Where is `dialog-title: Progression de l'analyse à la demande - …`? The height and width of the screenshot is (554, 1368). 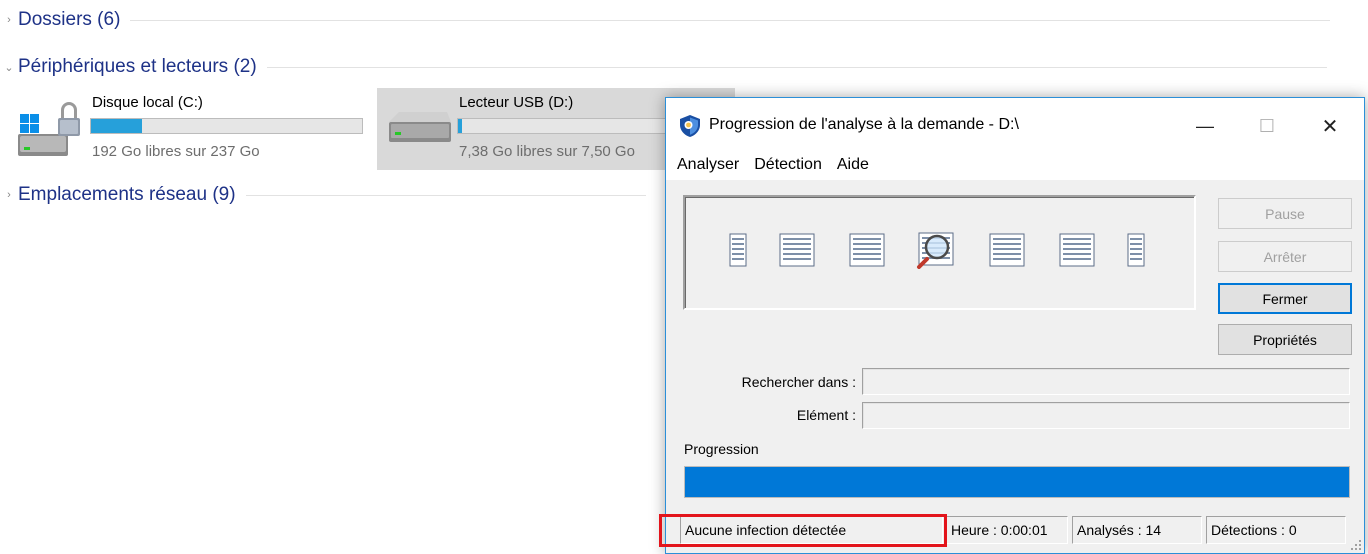 dialog-title: Progression de l'analyse à la demande - … is located at coordinates (864, 124).